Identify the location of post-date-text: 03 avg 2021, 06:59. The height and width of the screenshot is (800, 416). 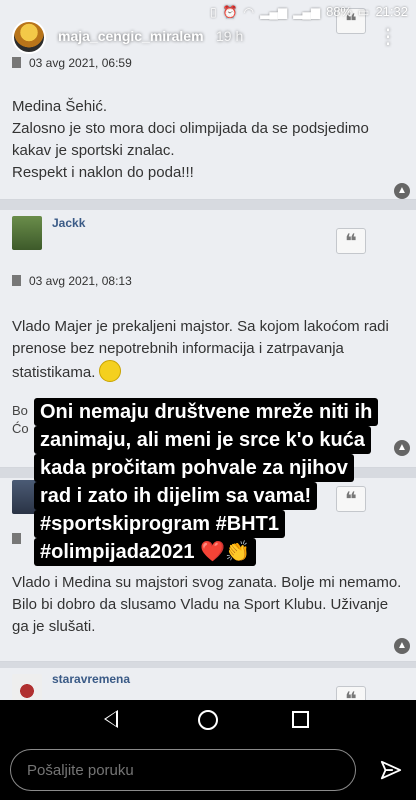
(80, 63).